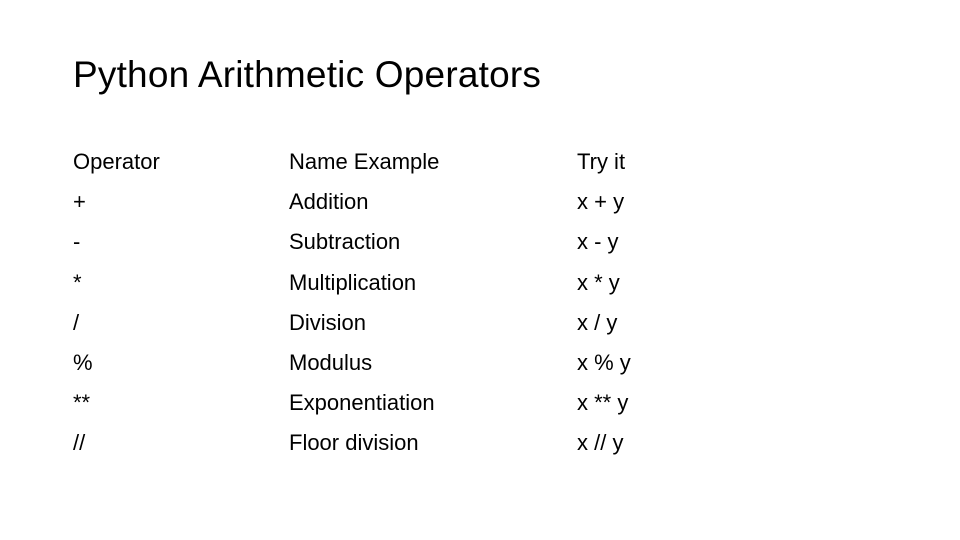 This screenshot has width=960, height=540. Describe the element at coordinates (598, 282) in the screenshot. I see `example-item: x * y` at that location.